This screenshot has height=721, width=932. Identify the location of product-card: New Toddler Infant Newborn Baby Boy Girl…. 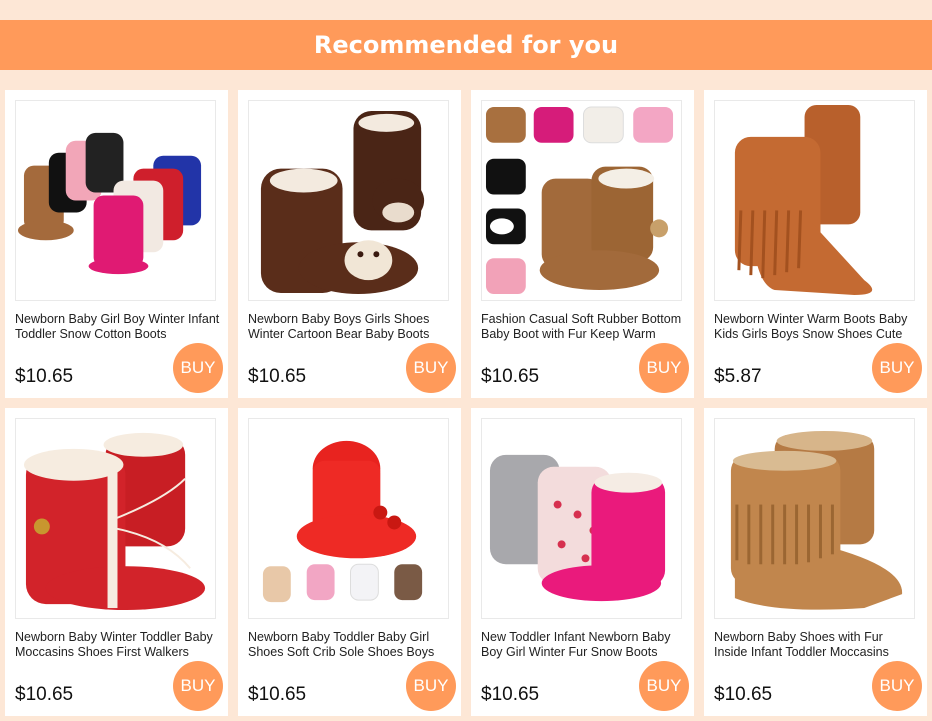
(582, 562).